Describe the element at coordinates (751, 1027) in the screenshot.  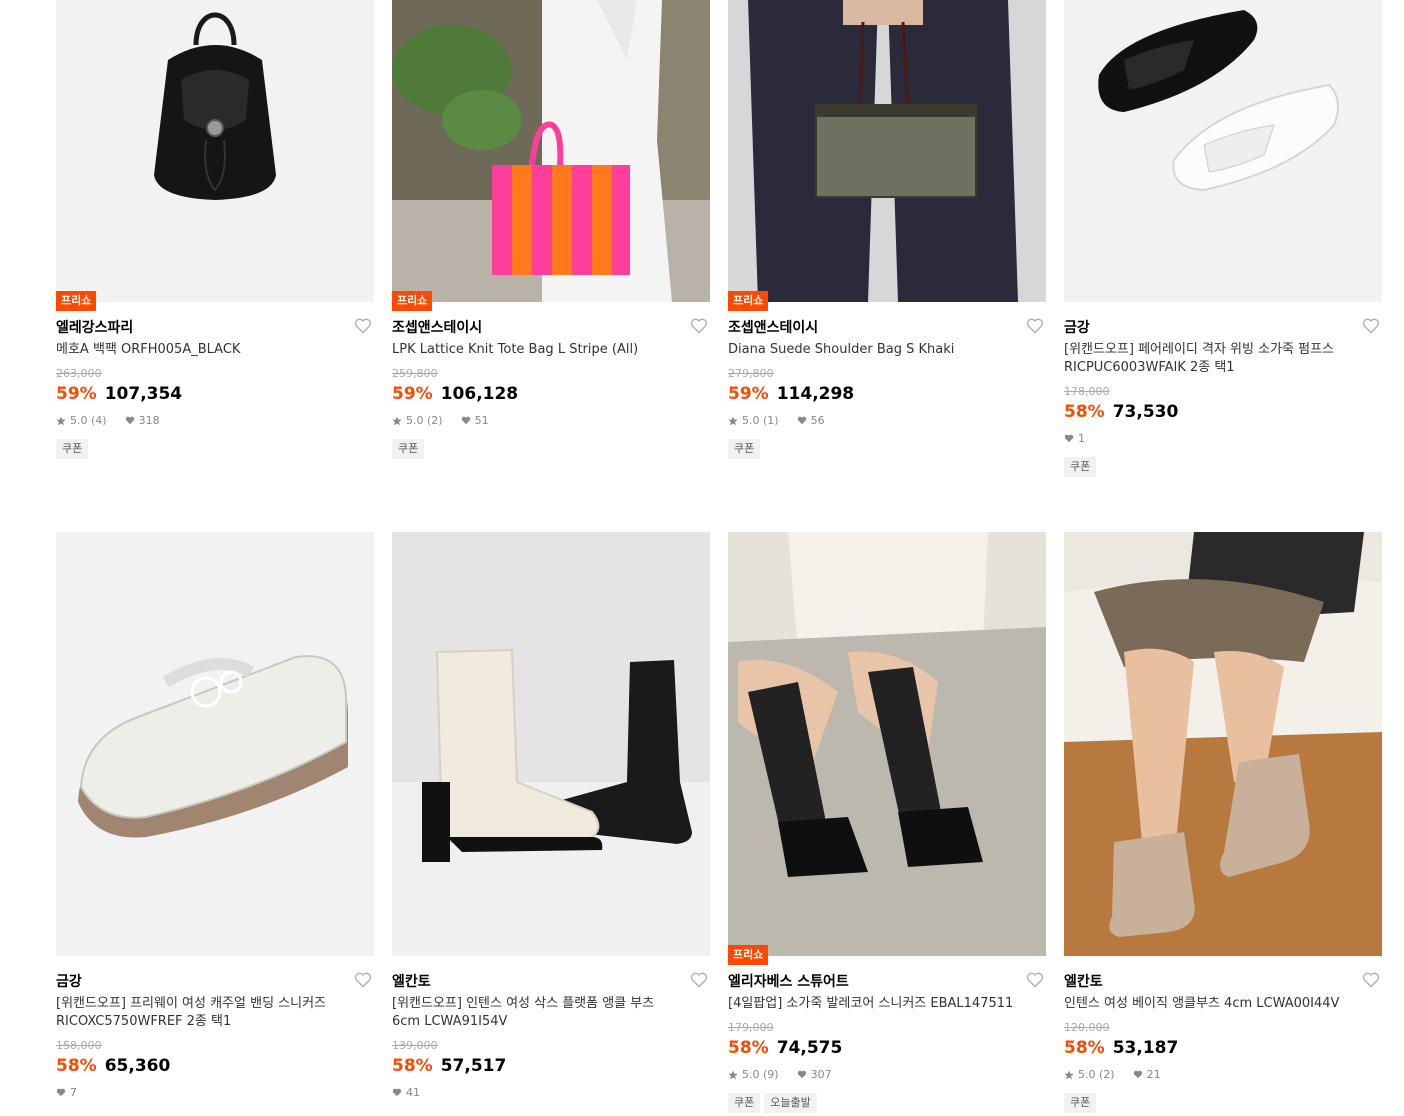
I see `original-price: 179,000` at that location.